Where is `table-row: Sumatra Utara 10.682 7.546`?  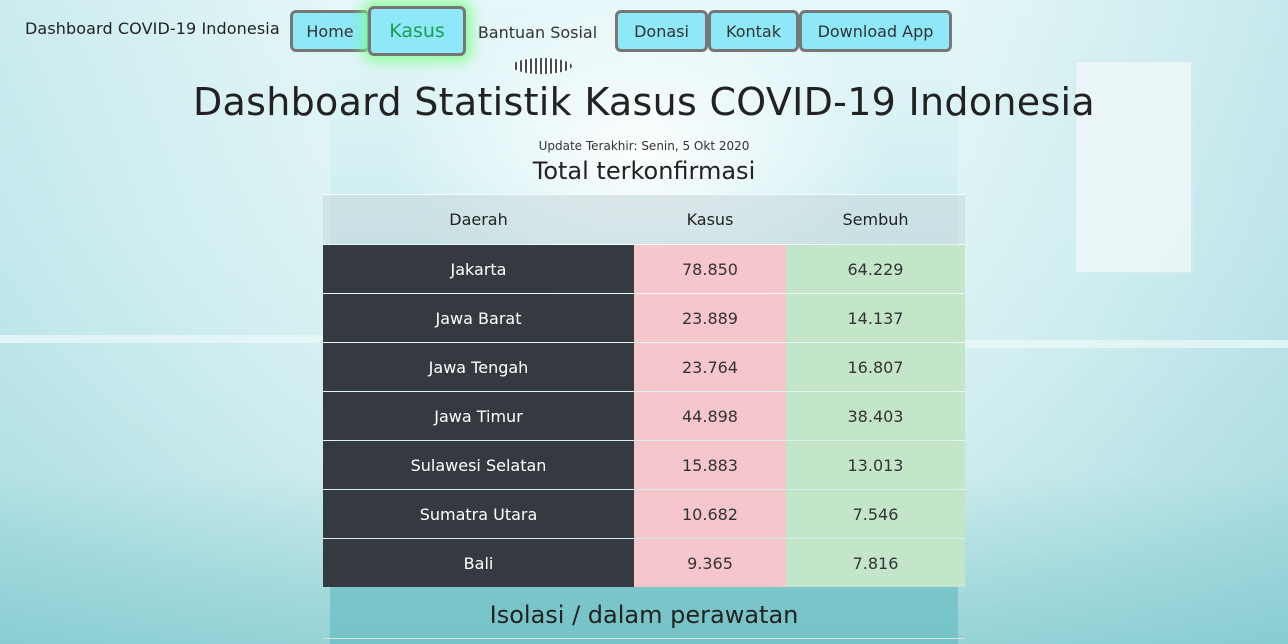
table-row: Sumatra Utara 10.682 7.546 is located at coordinates (644, 513).